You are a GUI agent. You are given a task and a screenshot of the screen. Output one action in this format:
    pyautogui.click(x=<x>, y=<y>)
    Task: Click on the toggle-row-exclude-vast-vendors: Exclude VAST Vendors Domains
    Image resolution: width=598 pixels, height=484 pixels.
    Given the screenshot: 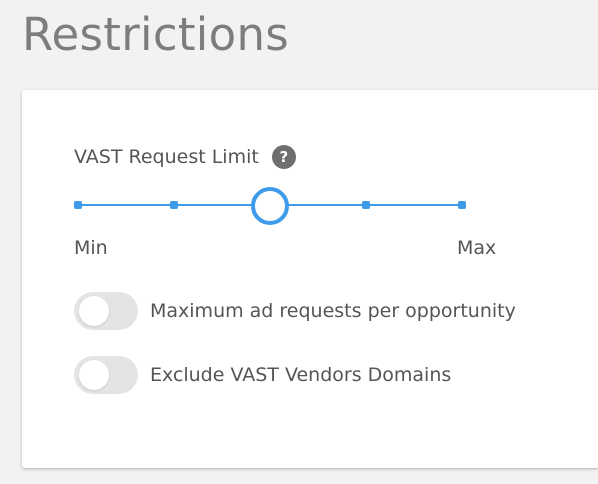 What is the action you would take?
    pyautogui.click(x=262, y=375)
    